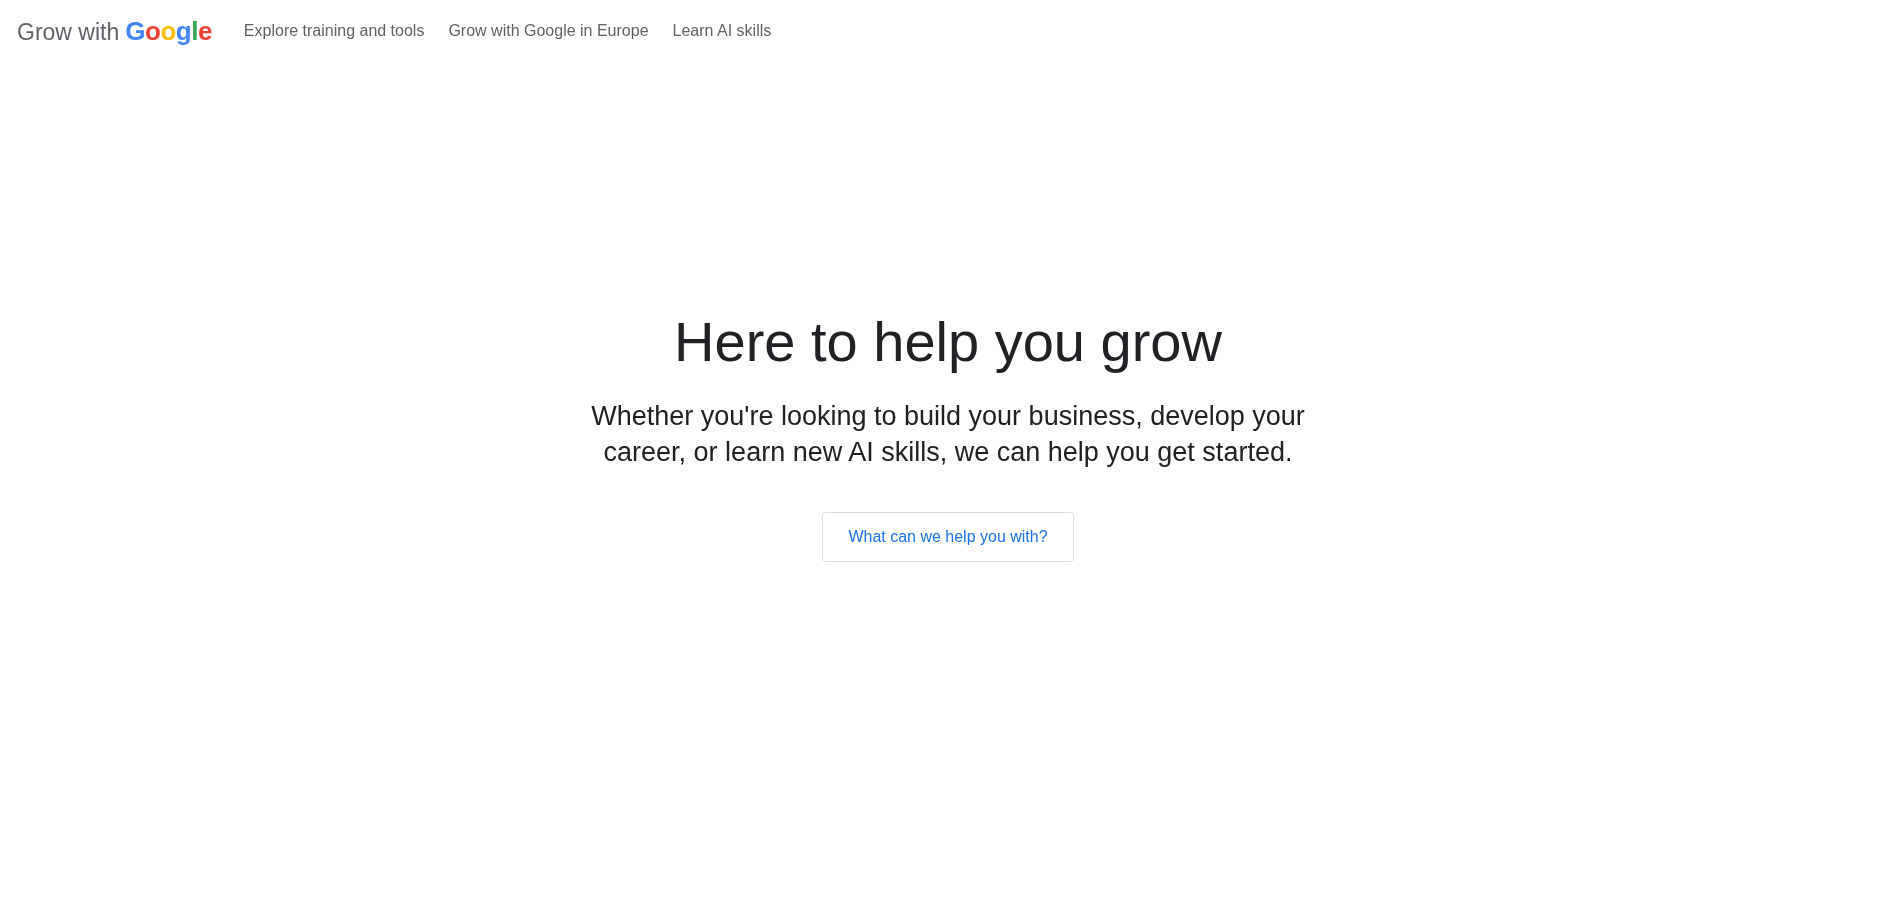  Describe the element at coordinates (948, 342) in the screenshot. I see `hero-title: Here to help you grow` at that location.